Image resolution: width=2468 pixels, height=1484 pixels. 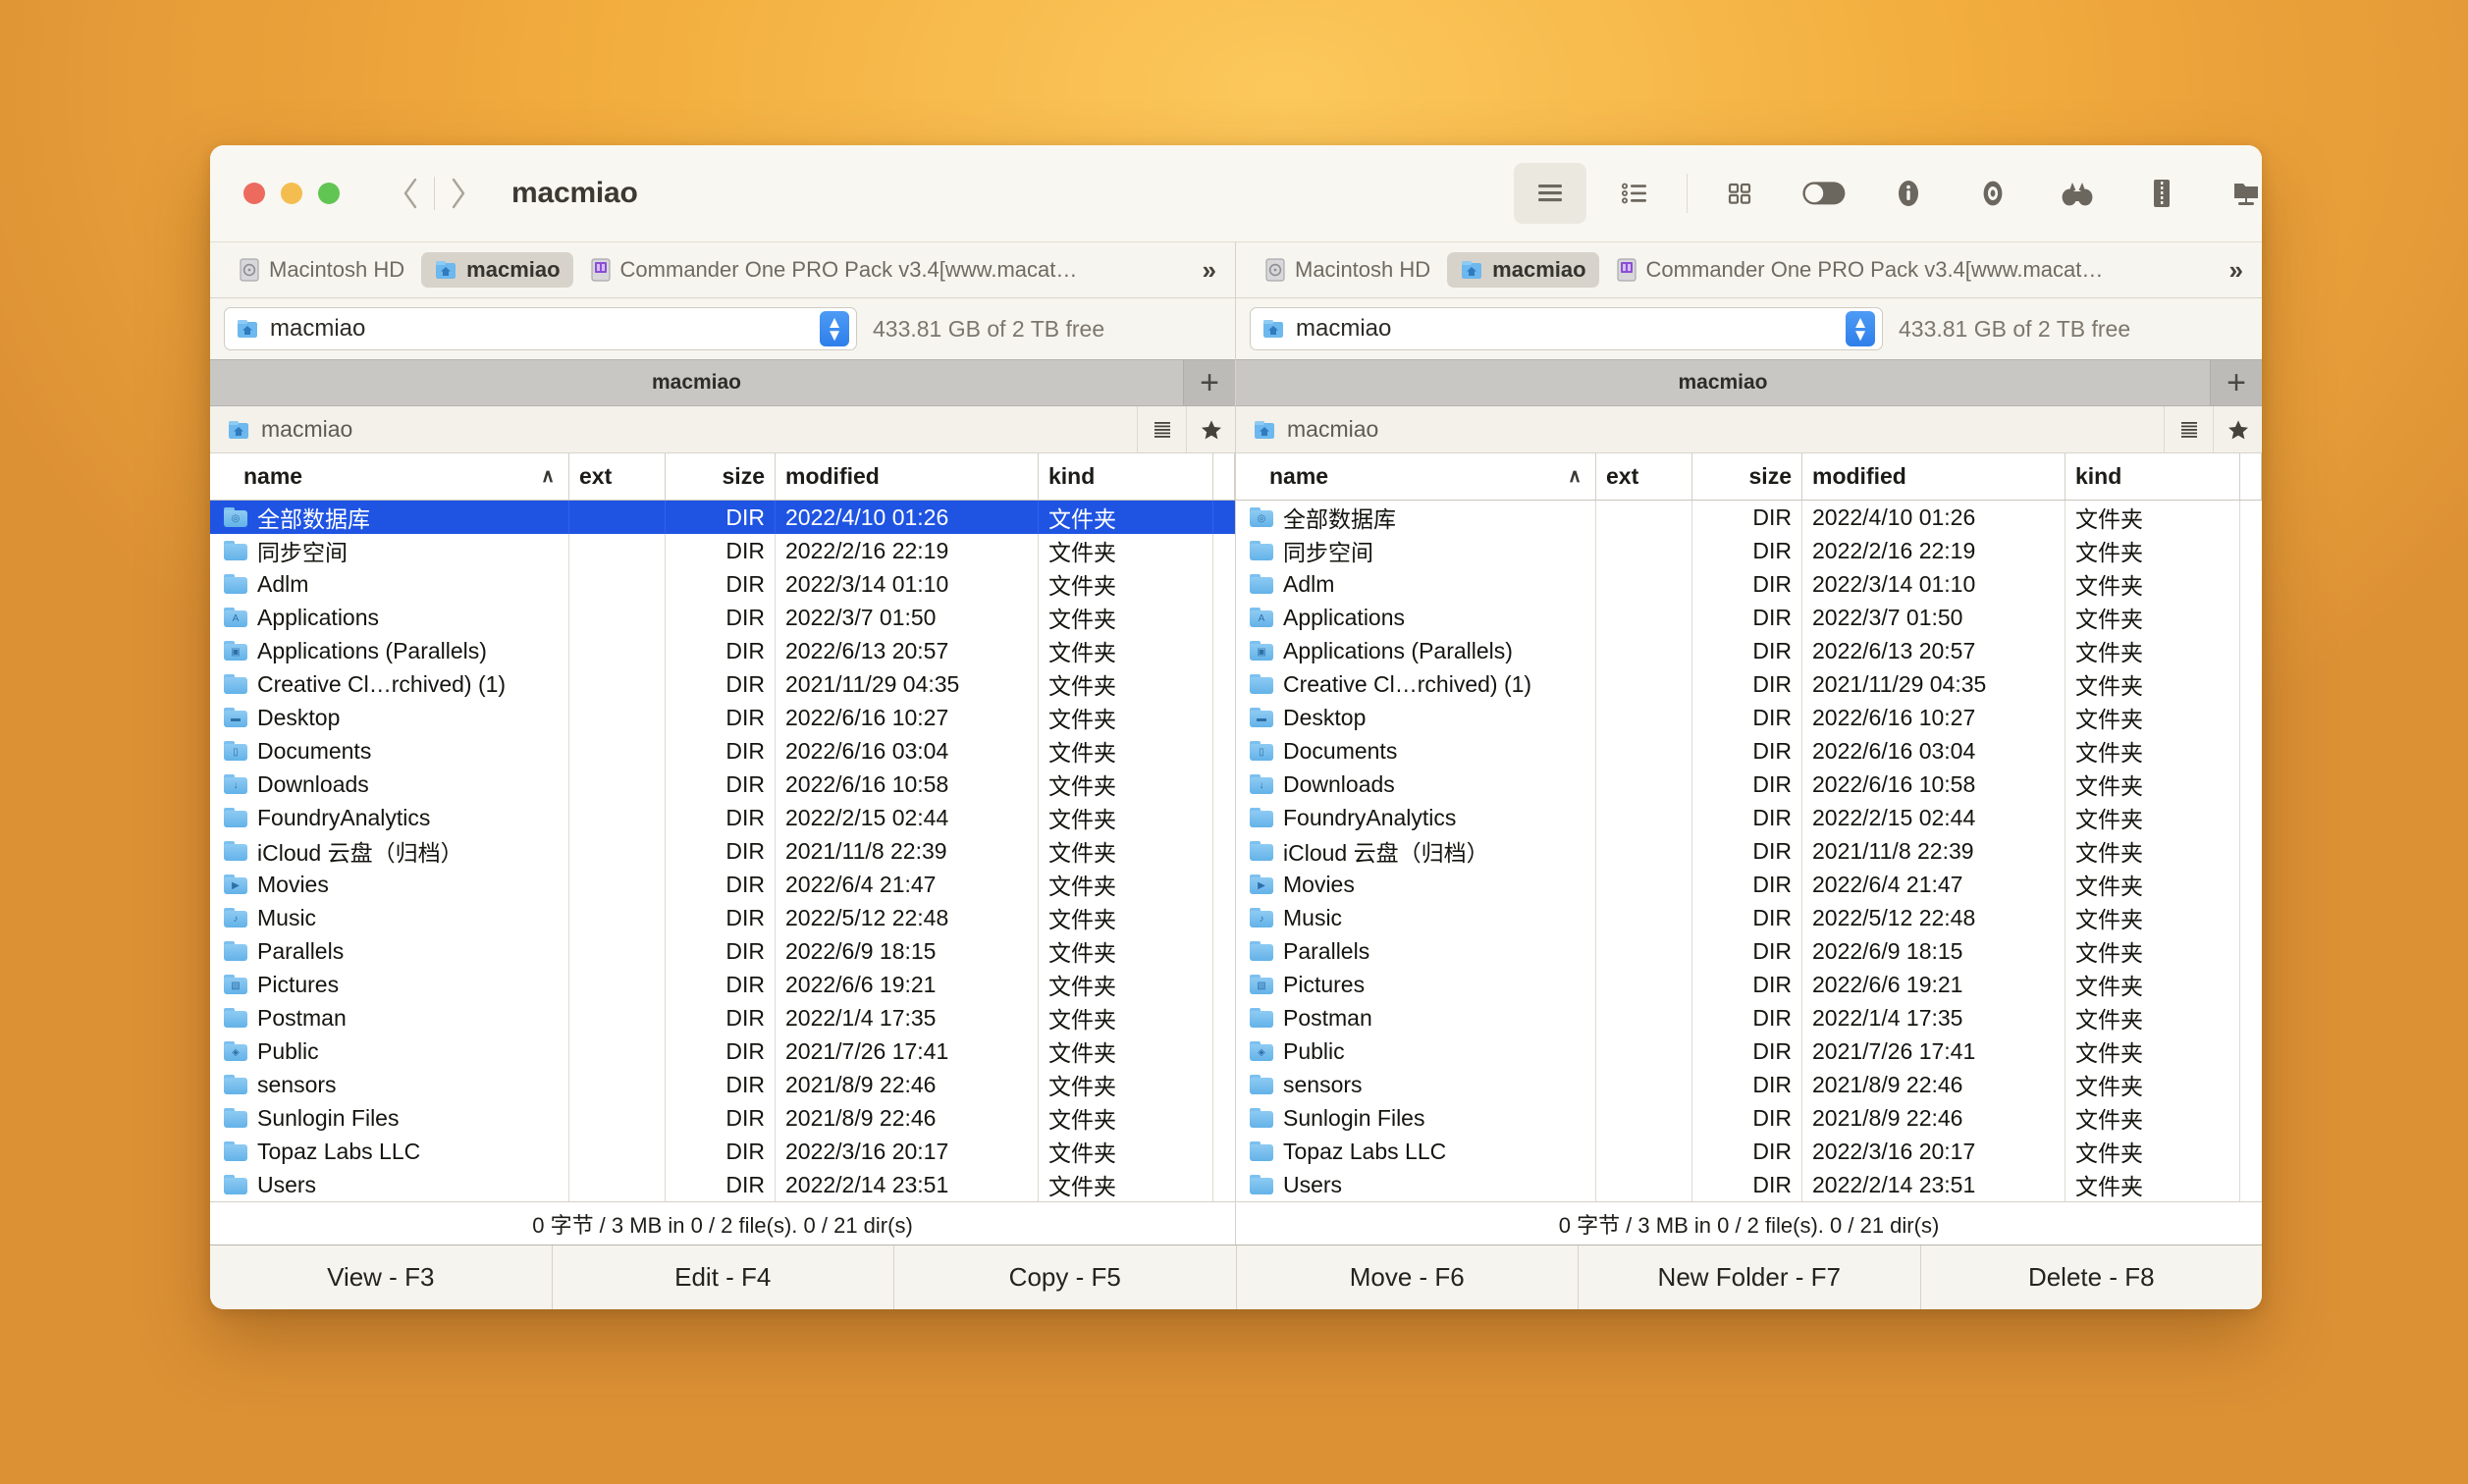 What do you see at coordinates (1065, 1277) in the screenshot?
I see `copy-f5-button: Copy - F5` at bounding box center [1065, 1277].